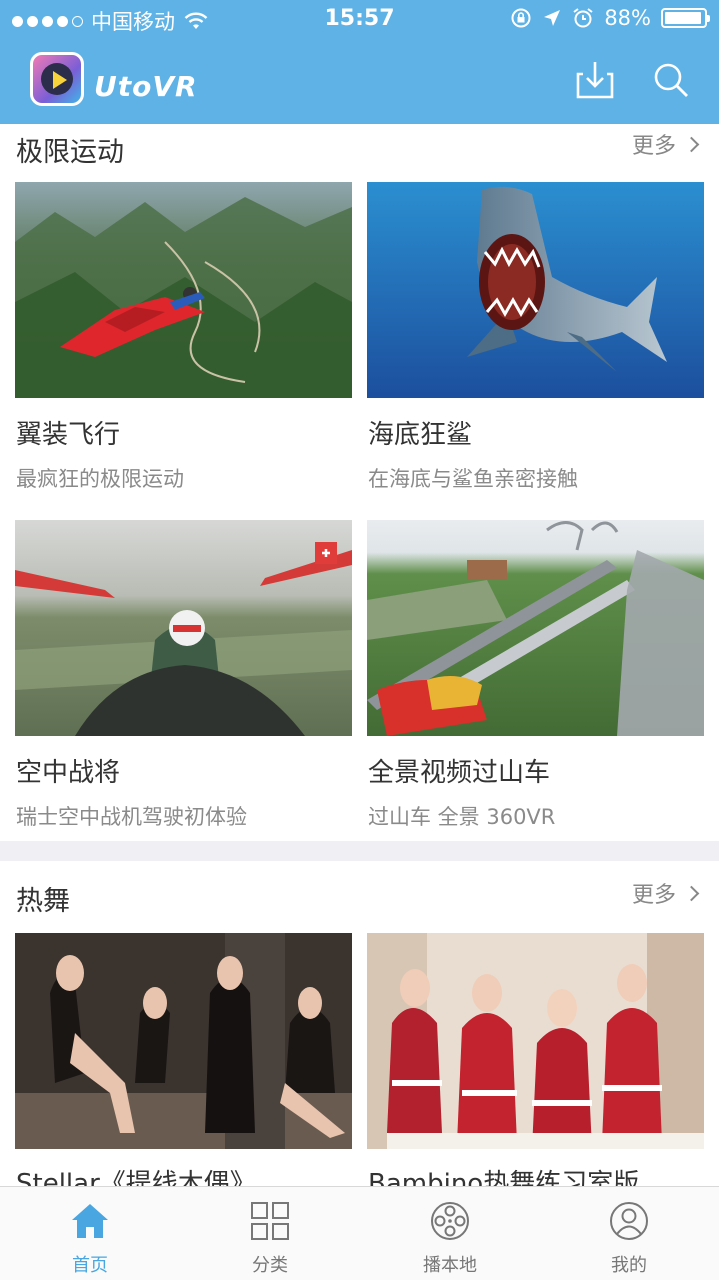 The height and width of the screenshot is (1280, 719). What do you see at coordinates (90, 1221) in the screenshot?
I see `home-icon` at bounding box center [90, 1221].